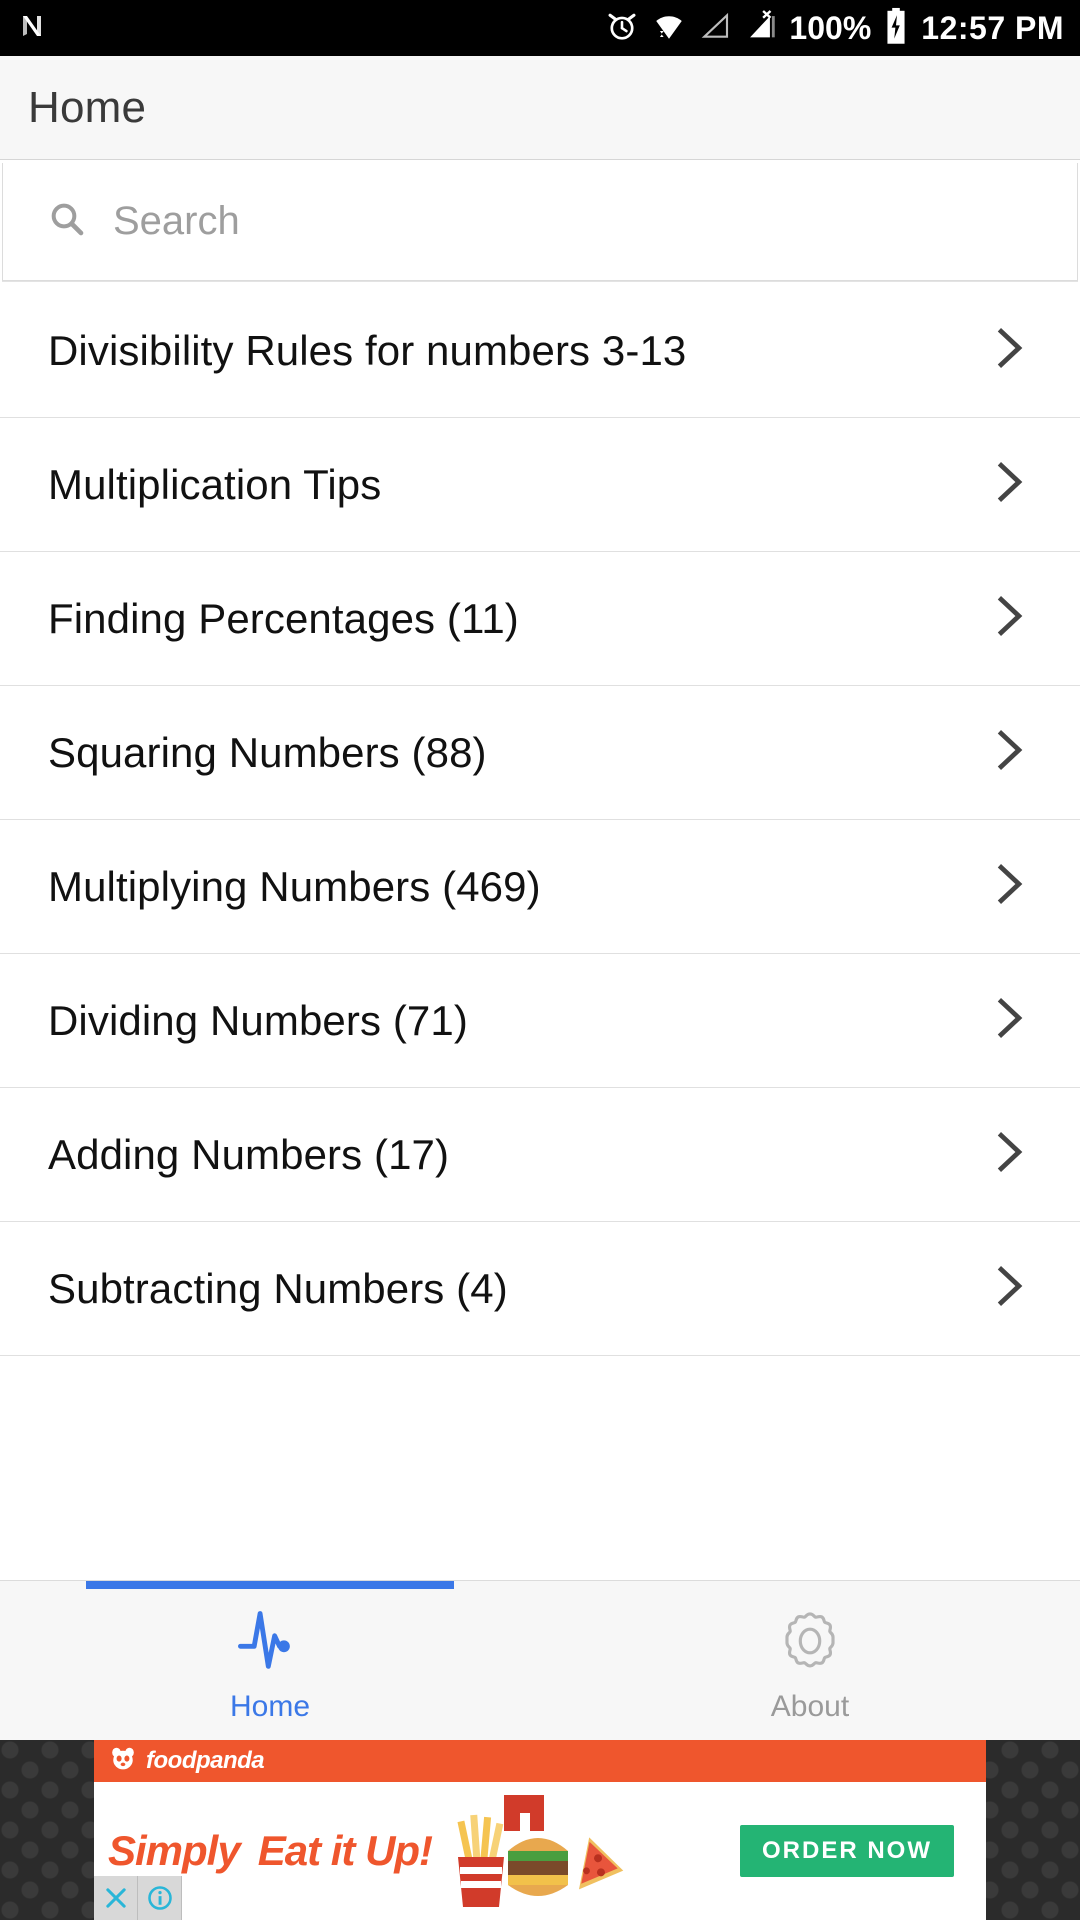  I want to click on list-item: Multiplication Tips, so click(540, 485).